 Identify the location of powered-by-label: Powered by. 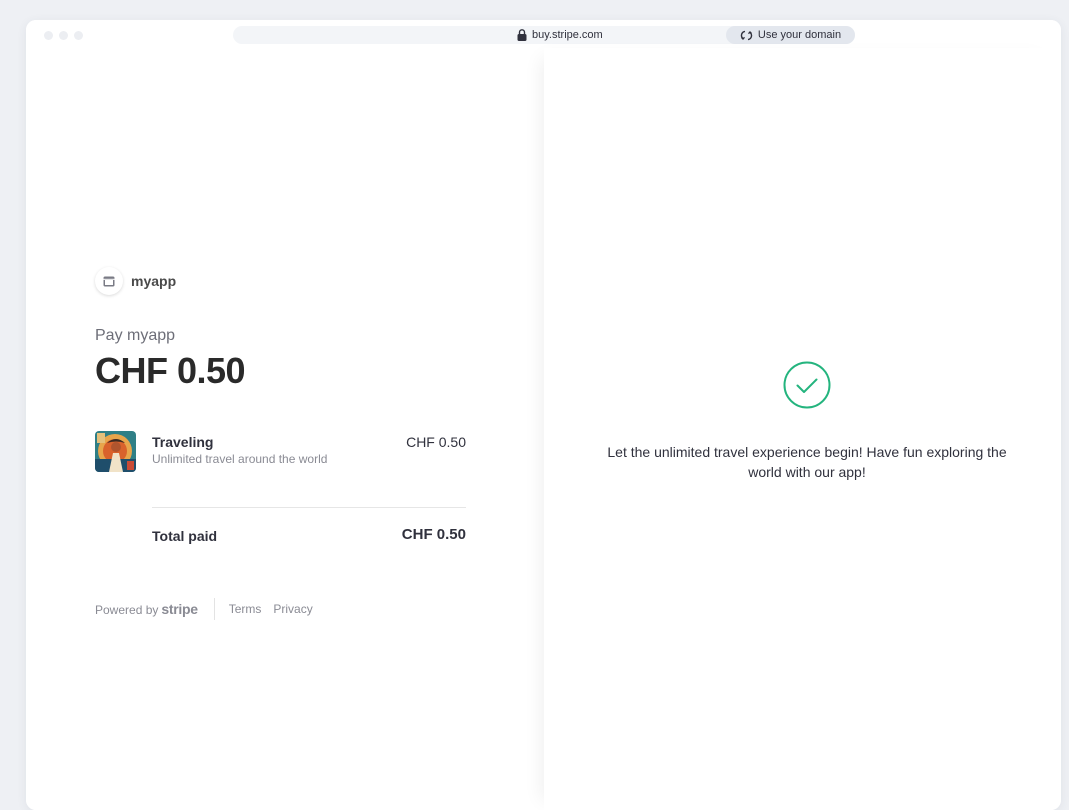
(127, 610).